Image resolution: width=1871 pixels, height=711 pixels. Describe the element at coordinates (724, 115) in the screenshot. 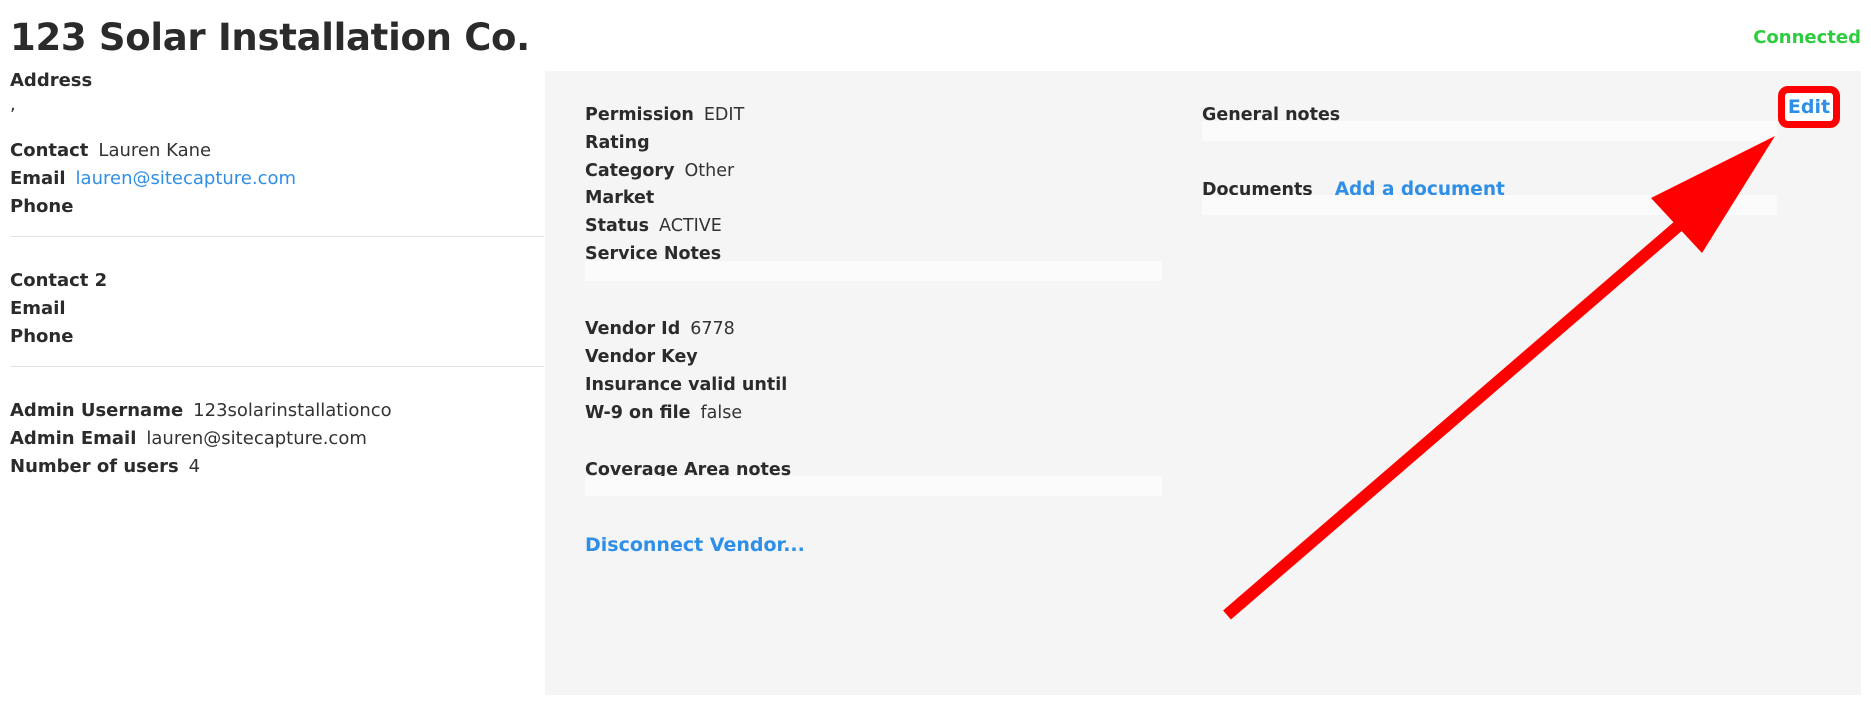

I see `permission-value: EDIT` at that location.